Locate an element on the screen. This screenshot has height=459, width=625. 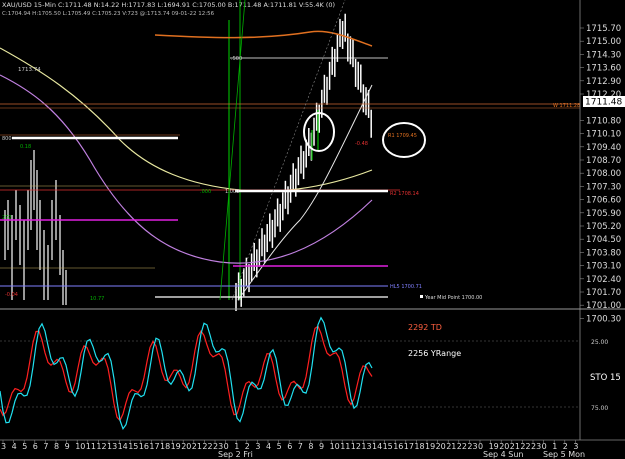
price-tick-label: 1703.10 is located at coordinates (603, 267).